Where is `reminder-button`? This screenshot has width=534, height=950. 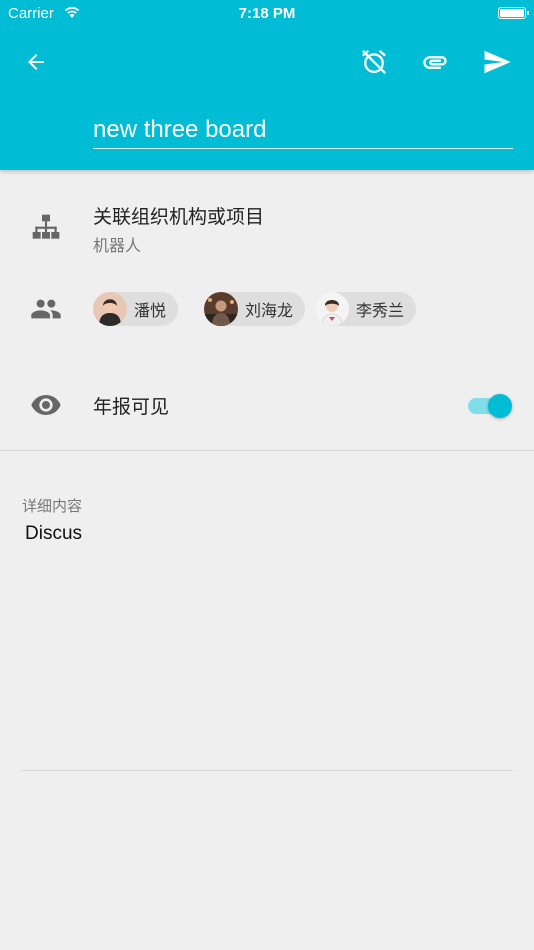
reminder-button is located at coordinates (374, 62).